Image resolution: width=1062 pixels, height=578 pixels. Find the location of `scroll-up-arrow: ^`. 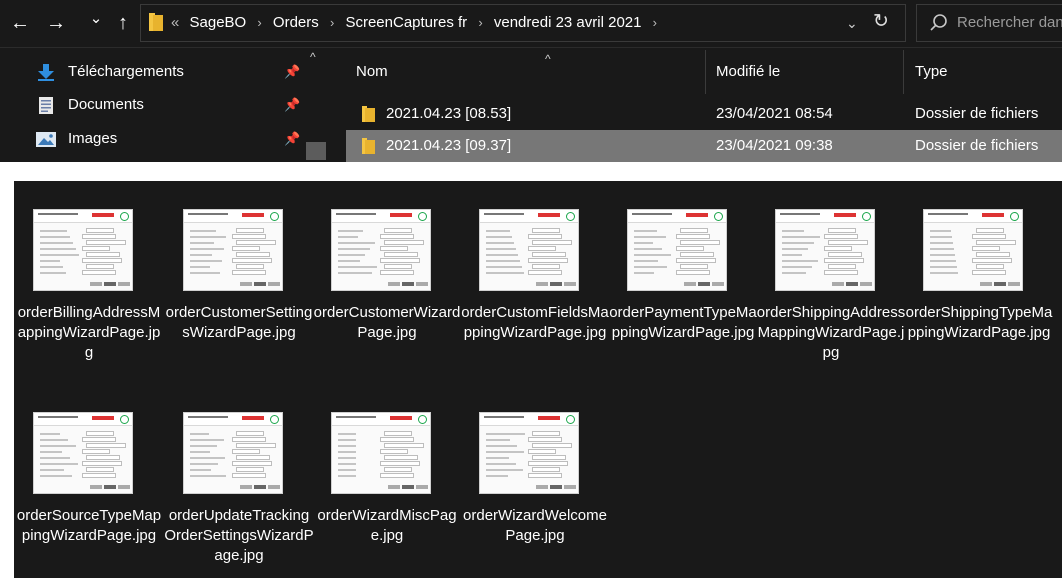

scroll-up-arrow: ^ is located at coordinates (313, 57).